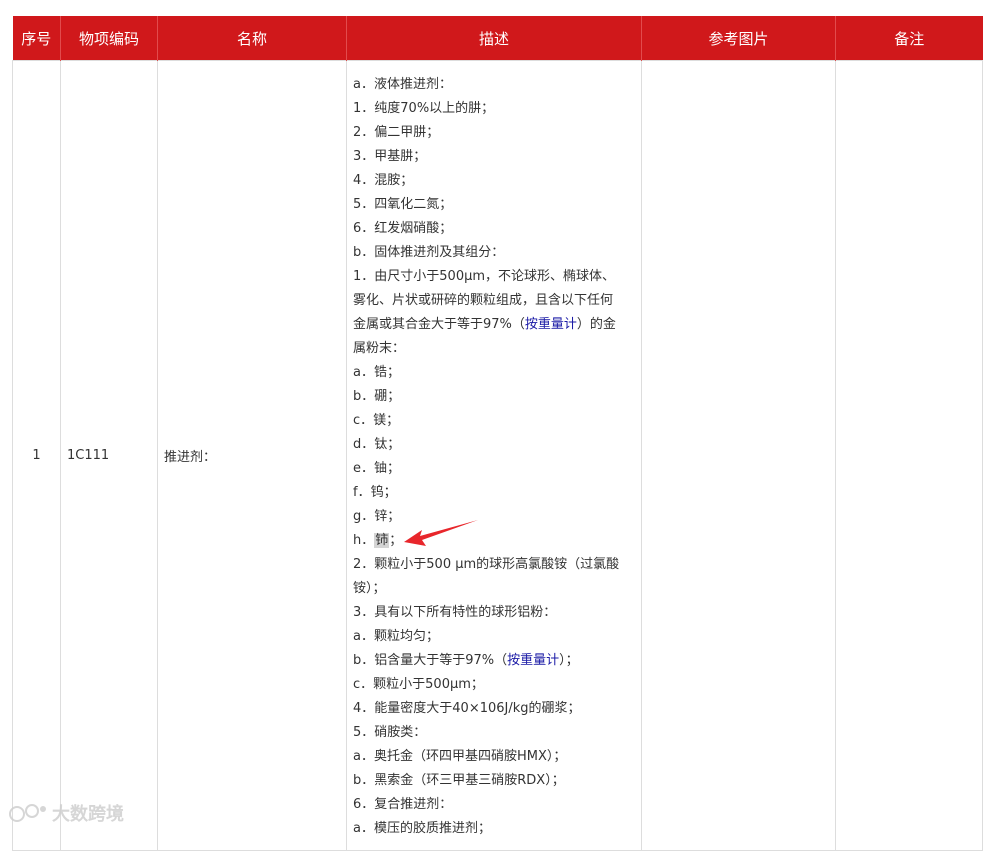 The width and height of the screenshot is (998, 851). What do you see at coordinates (403, 228) in the screenshot?
I see `desc-line: 6．红发烟硝酸；` at bounding box center [403, 228].